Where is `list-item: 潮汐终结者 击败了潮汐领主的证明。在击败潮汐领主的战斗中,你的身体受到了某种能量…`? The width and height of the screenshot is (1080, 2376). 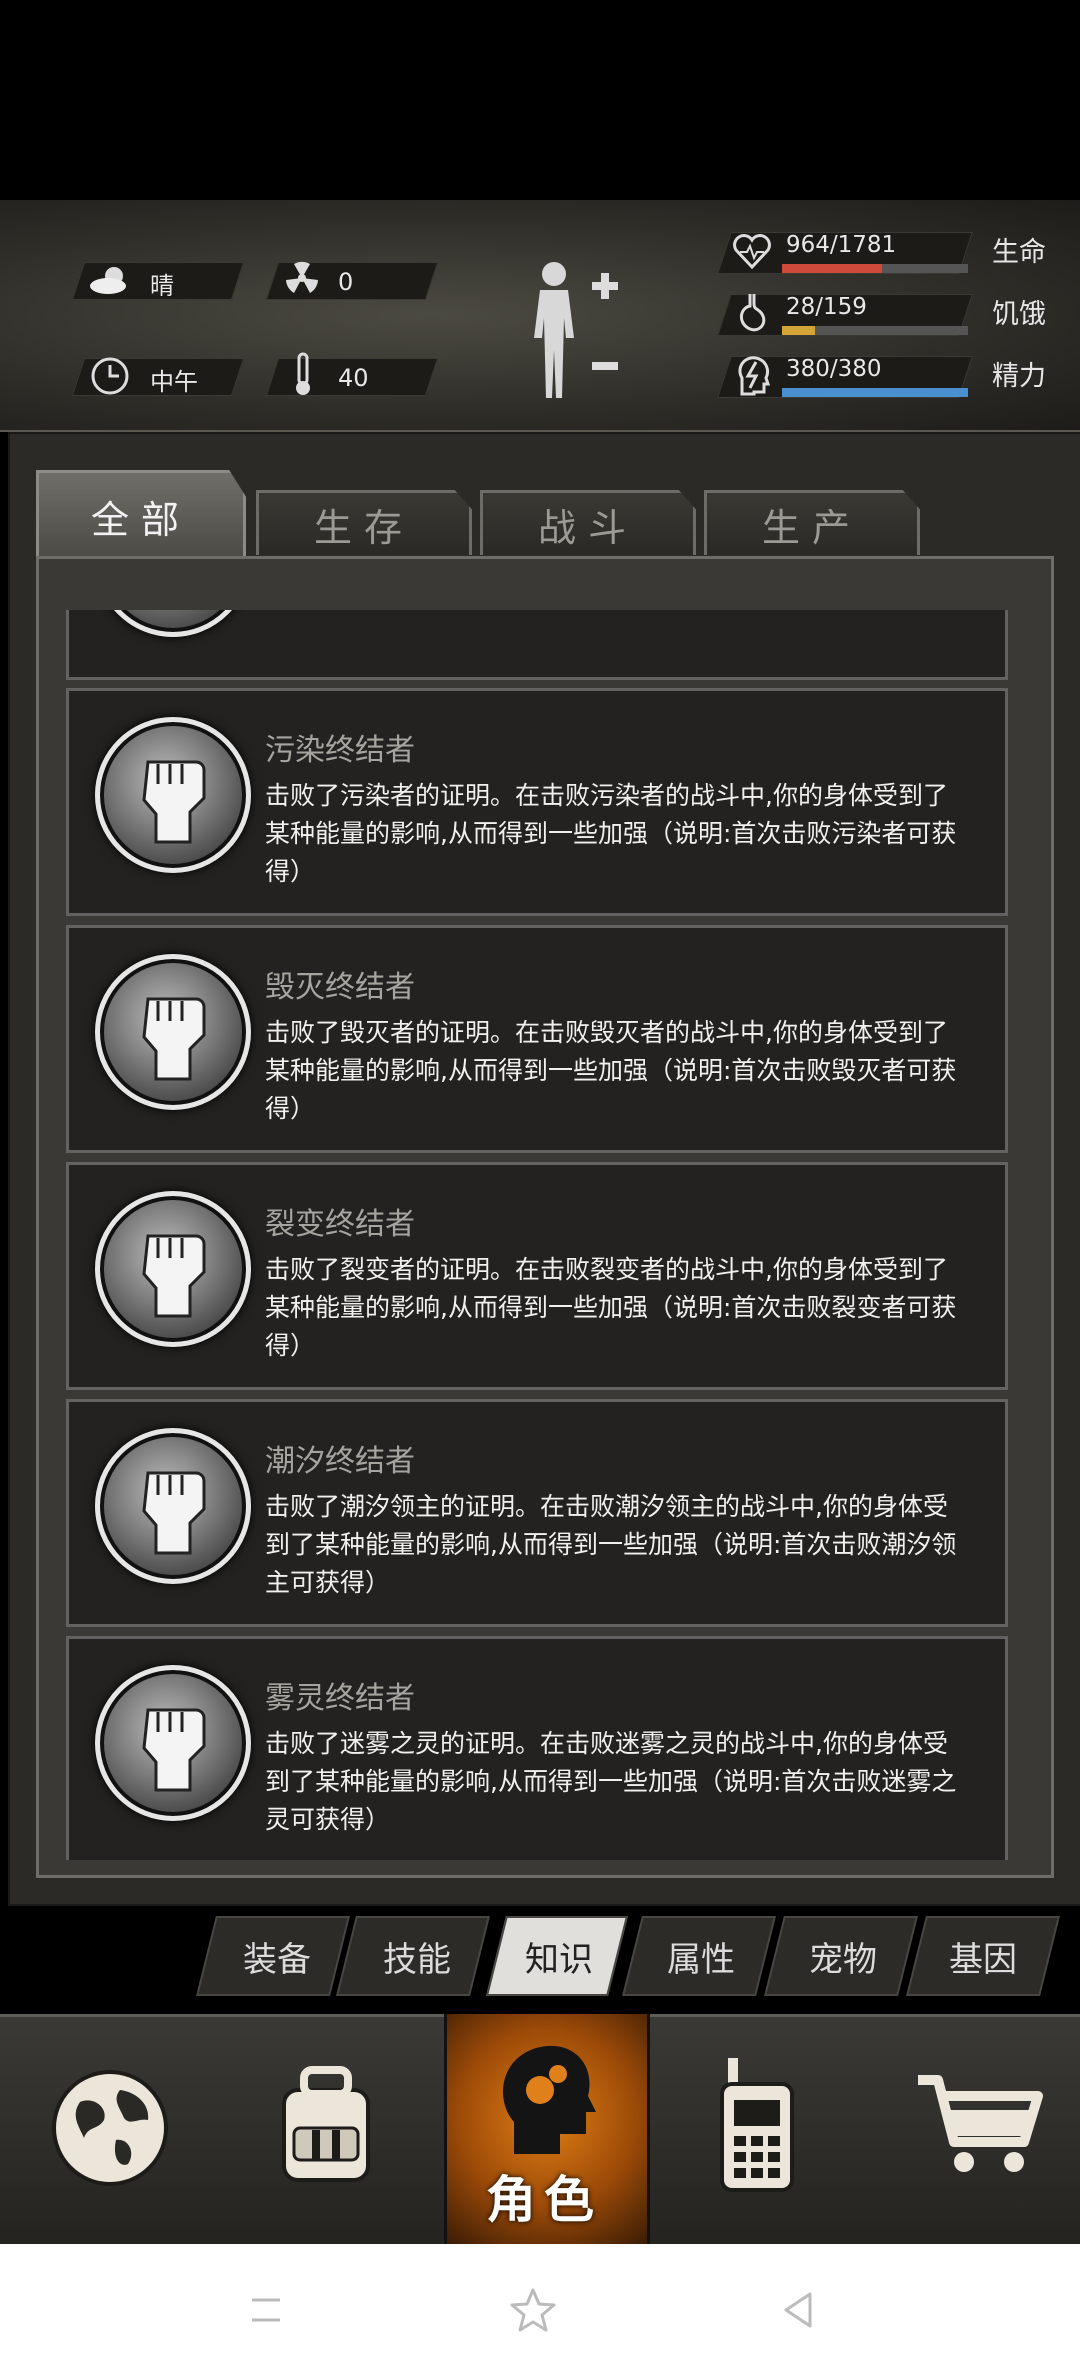
list-item: 潮汐终结者 击败了潮汐领主的证明。在击败潮汐领主的战斗中,你的身体受到了某种能量… is located at coordinates (537, 1513).